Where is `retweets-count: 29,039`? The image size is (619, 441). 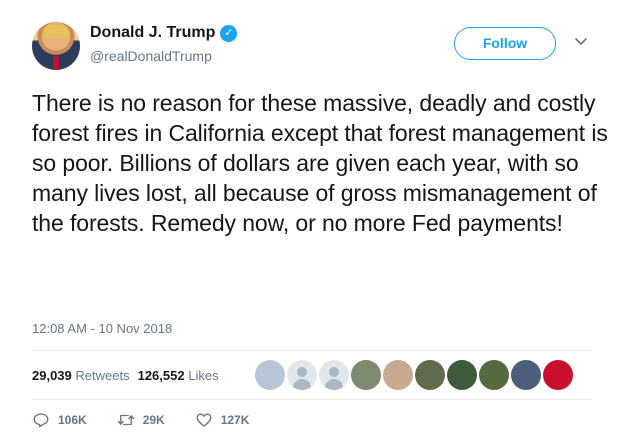
retweets-count: 29,039 is located at coordinates (52, 375).